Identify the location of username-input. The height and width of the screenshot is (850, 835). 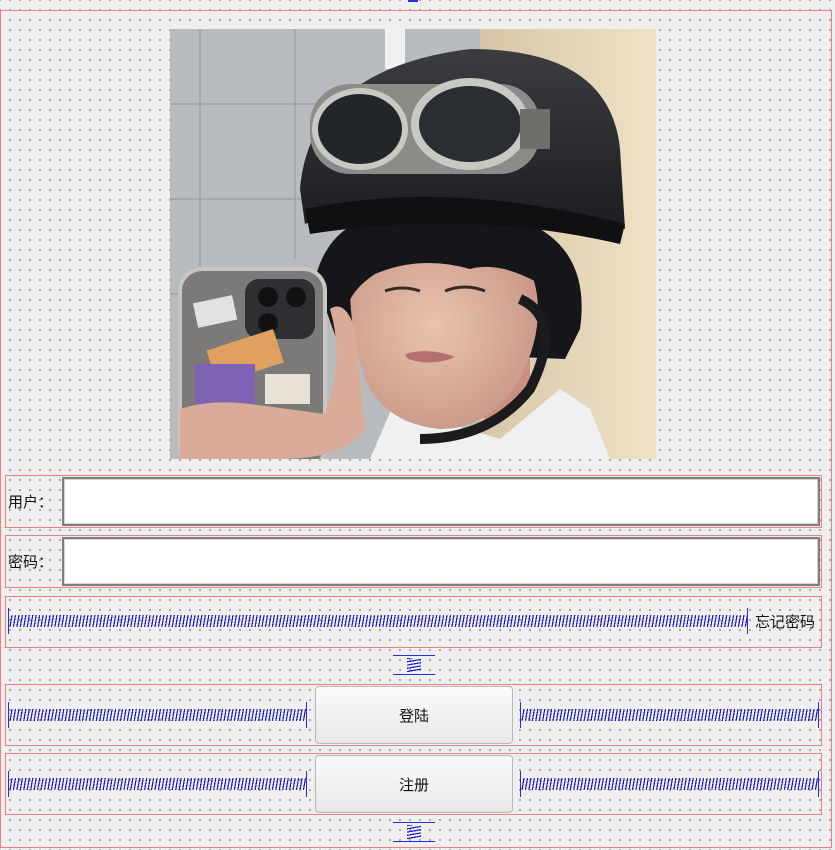
(441, 501).